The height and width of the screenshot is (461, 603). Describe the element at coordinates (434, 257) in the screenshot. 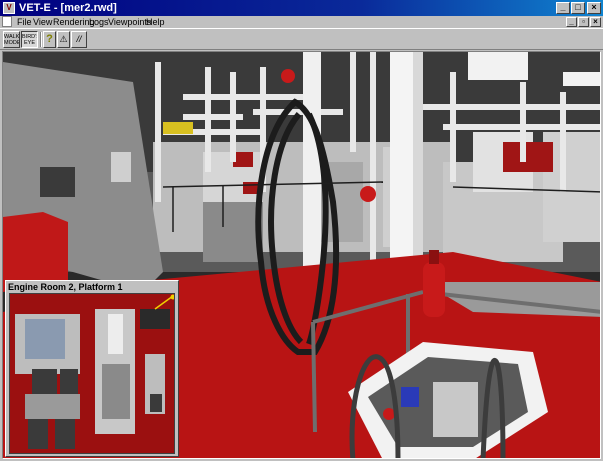

I see `extinguisher-valve` at that location.